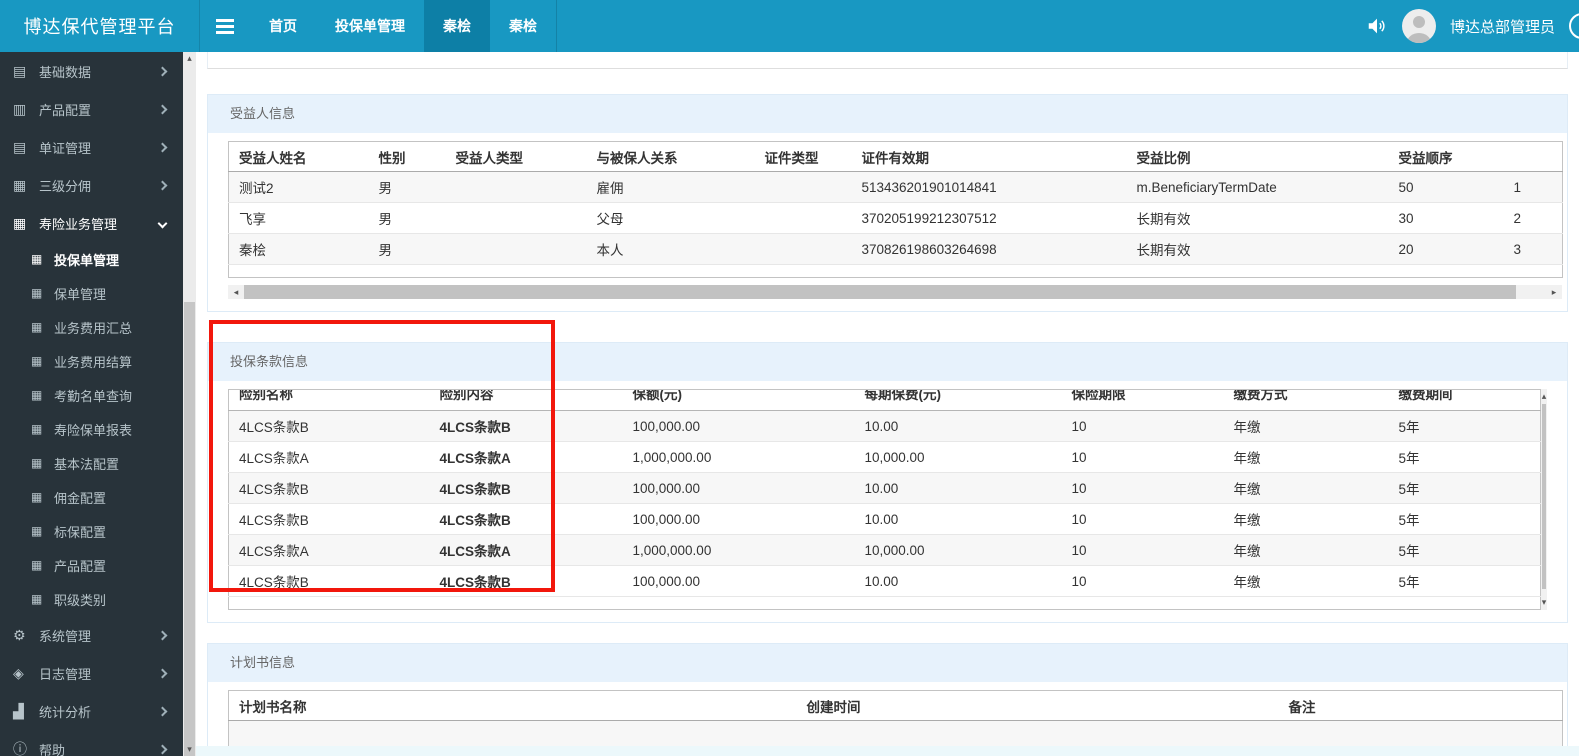 This screenshot has width=1579, height=756. I want to click on sidebar-subitem-attendance-query: ▦ 考勤名单查询, so click(91, 395).